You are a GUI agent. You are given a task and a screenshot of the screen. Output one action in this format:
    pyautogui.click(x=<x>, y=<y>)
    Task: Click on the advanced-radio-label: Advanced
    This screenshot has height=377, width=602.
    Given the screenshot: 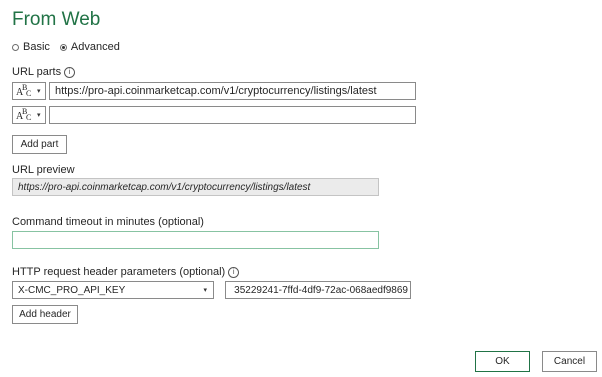 What is the action you would take?
    pyautogui.click(x=95, y=47)
    